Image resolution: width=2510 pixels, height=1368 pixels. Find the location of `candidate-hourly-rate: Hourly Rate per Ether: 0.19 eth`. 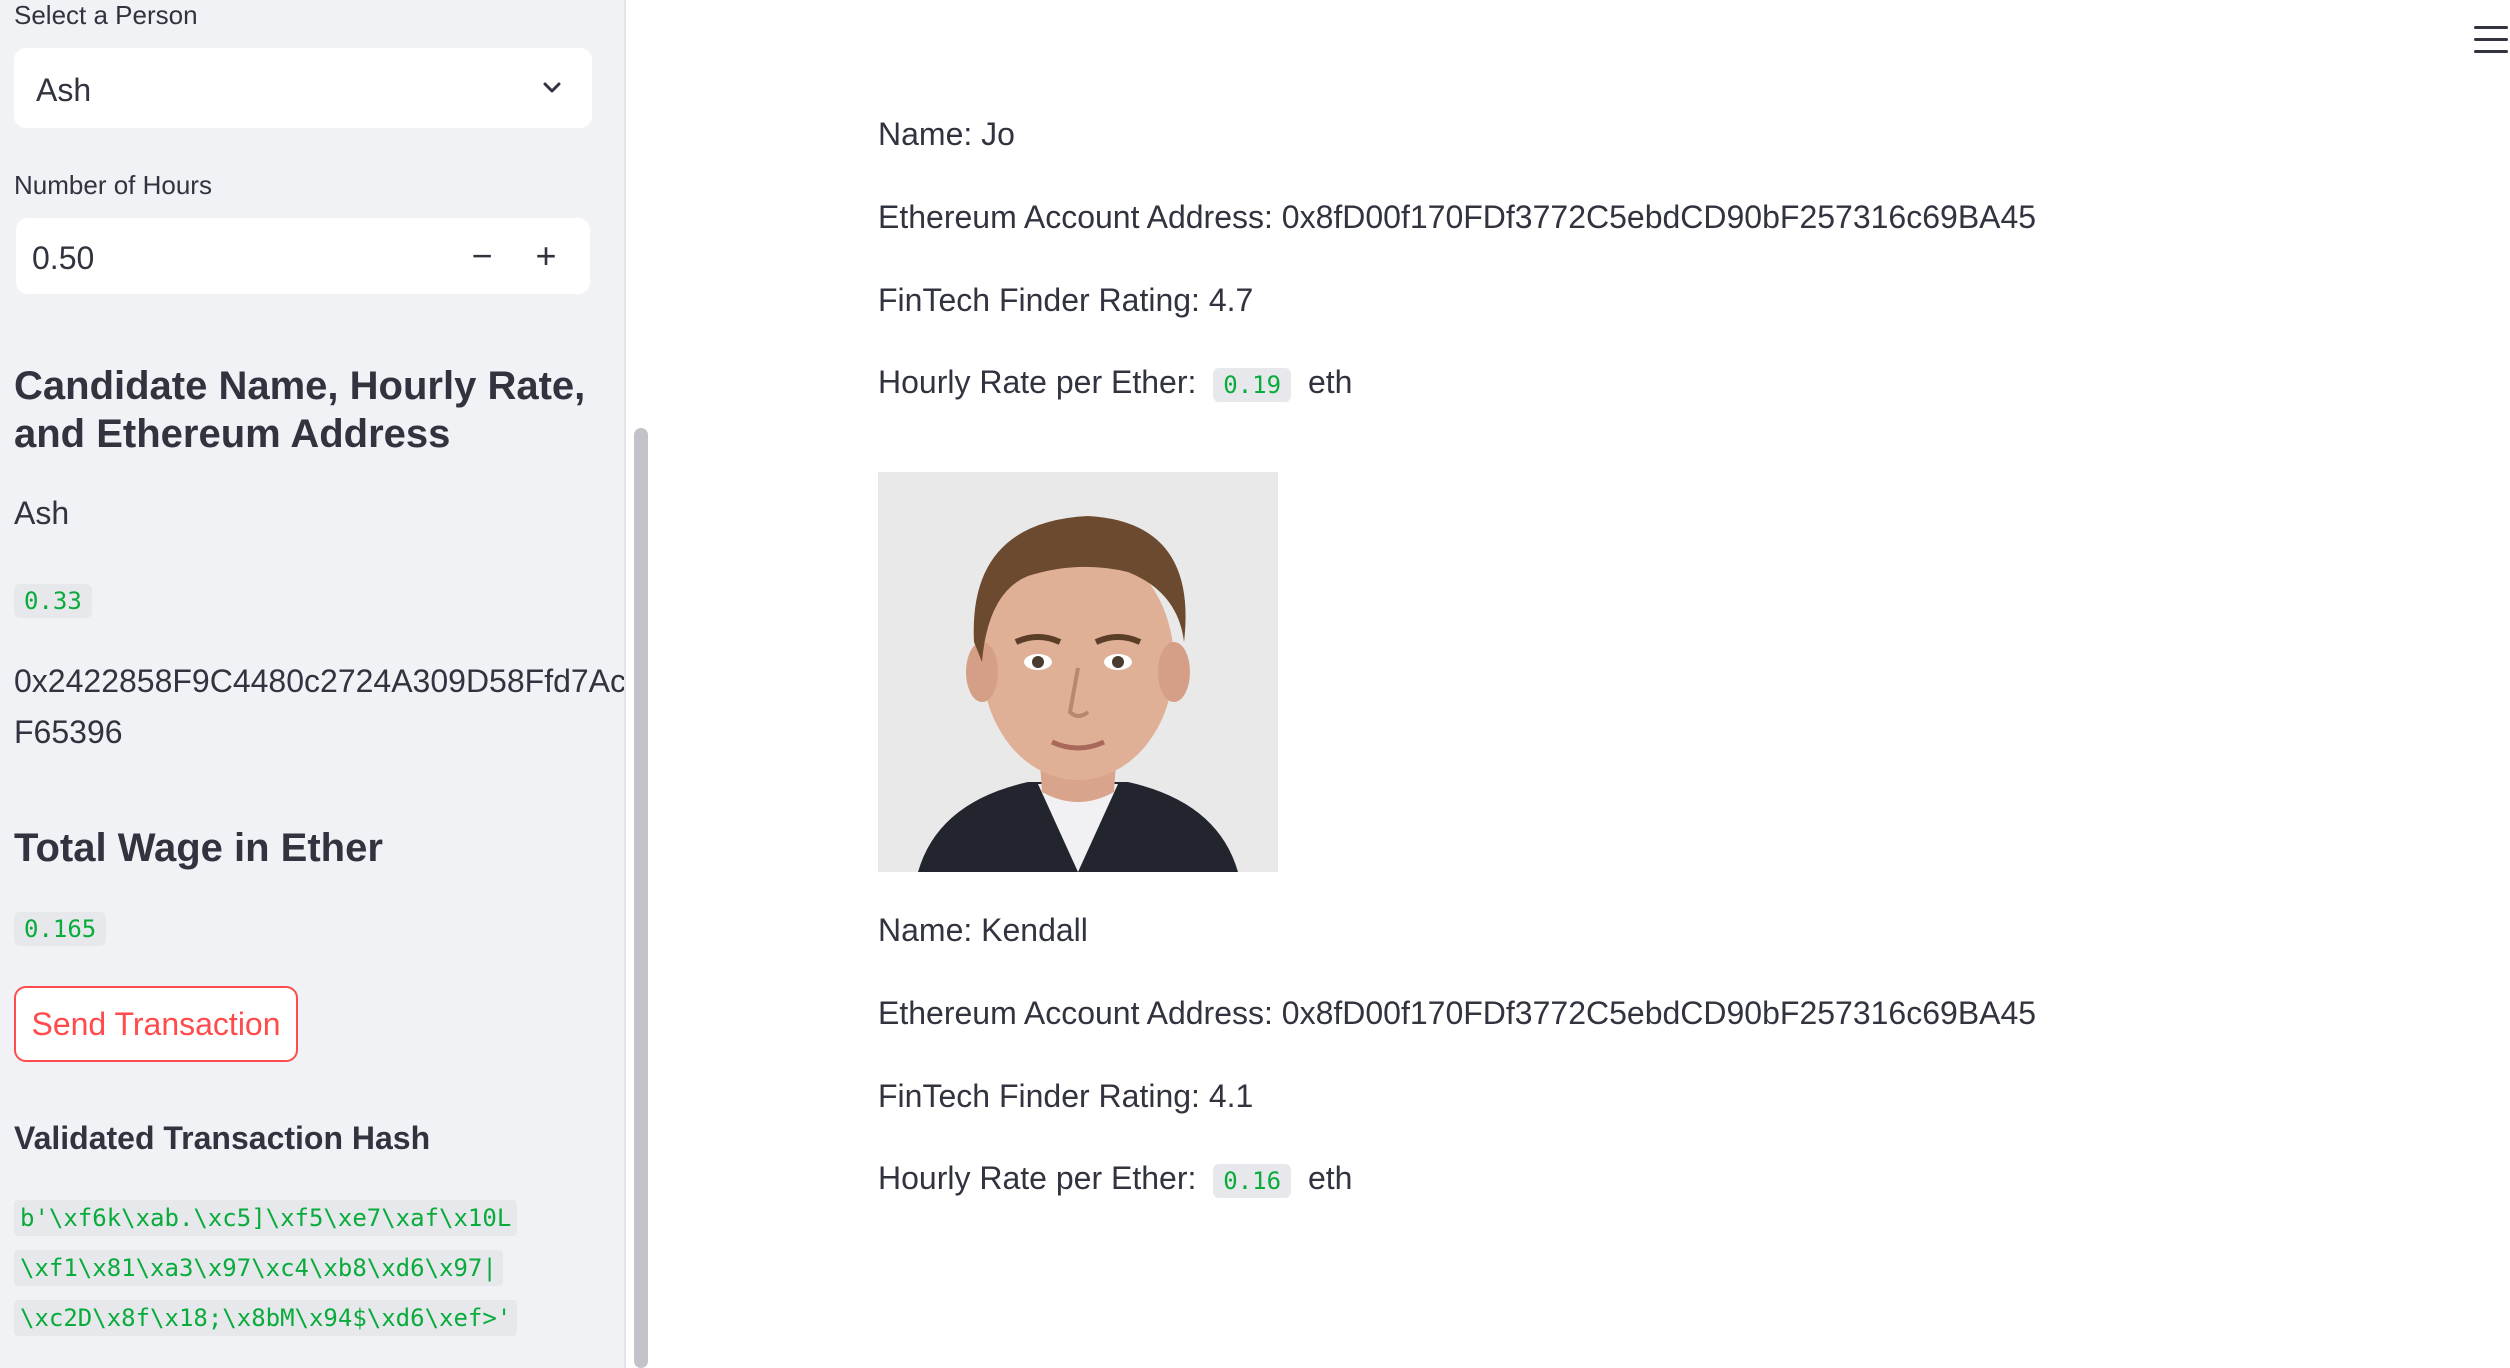

candidate-hourly-rate: Hourly Rate per Ether: 0.19 eth is located at coordinates (1115, 383).